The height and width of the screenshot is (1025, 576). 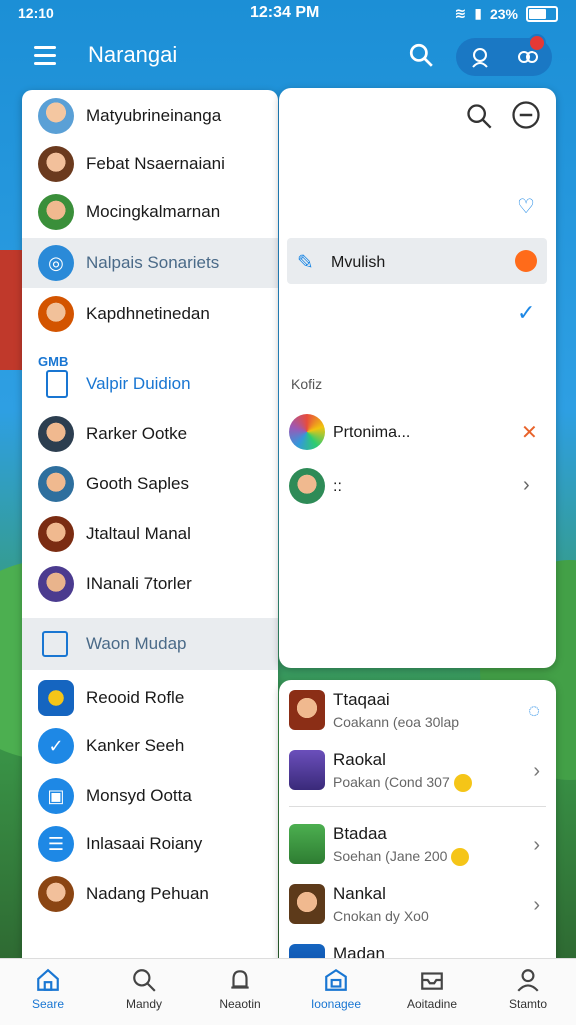 I want to click on profile-icon, so click(x=528, y=980).